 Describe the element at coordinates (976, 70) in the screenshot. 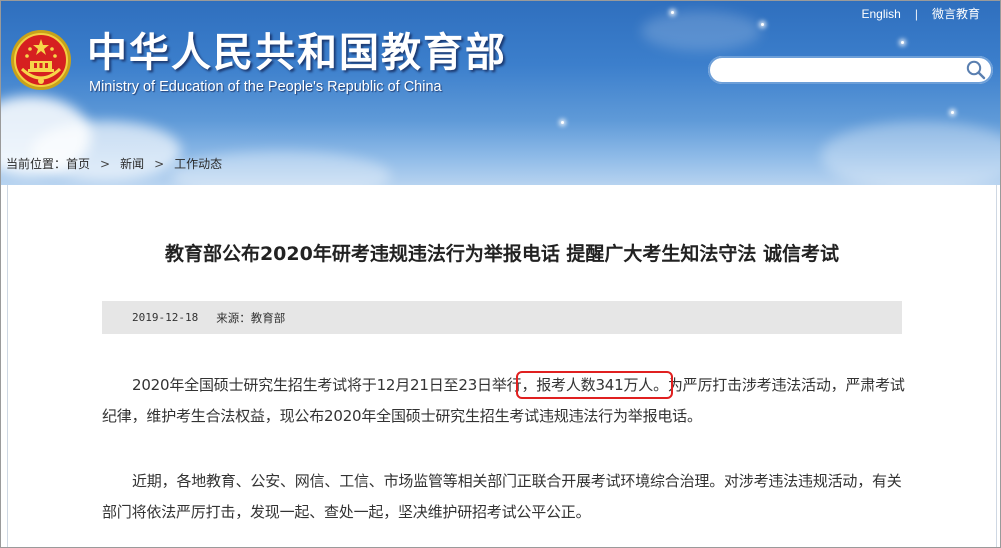

I see `search-icon` at that location.